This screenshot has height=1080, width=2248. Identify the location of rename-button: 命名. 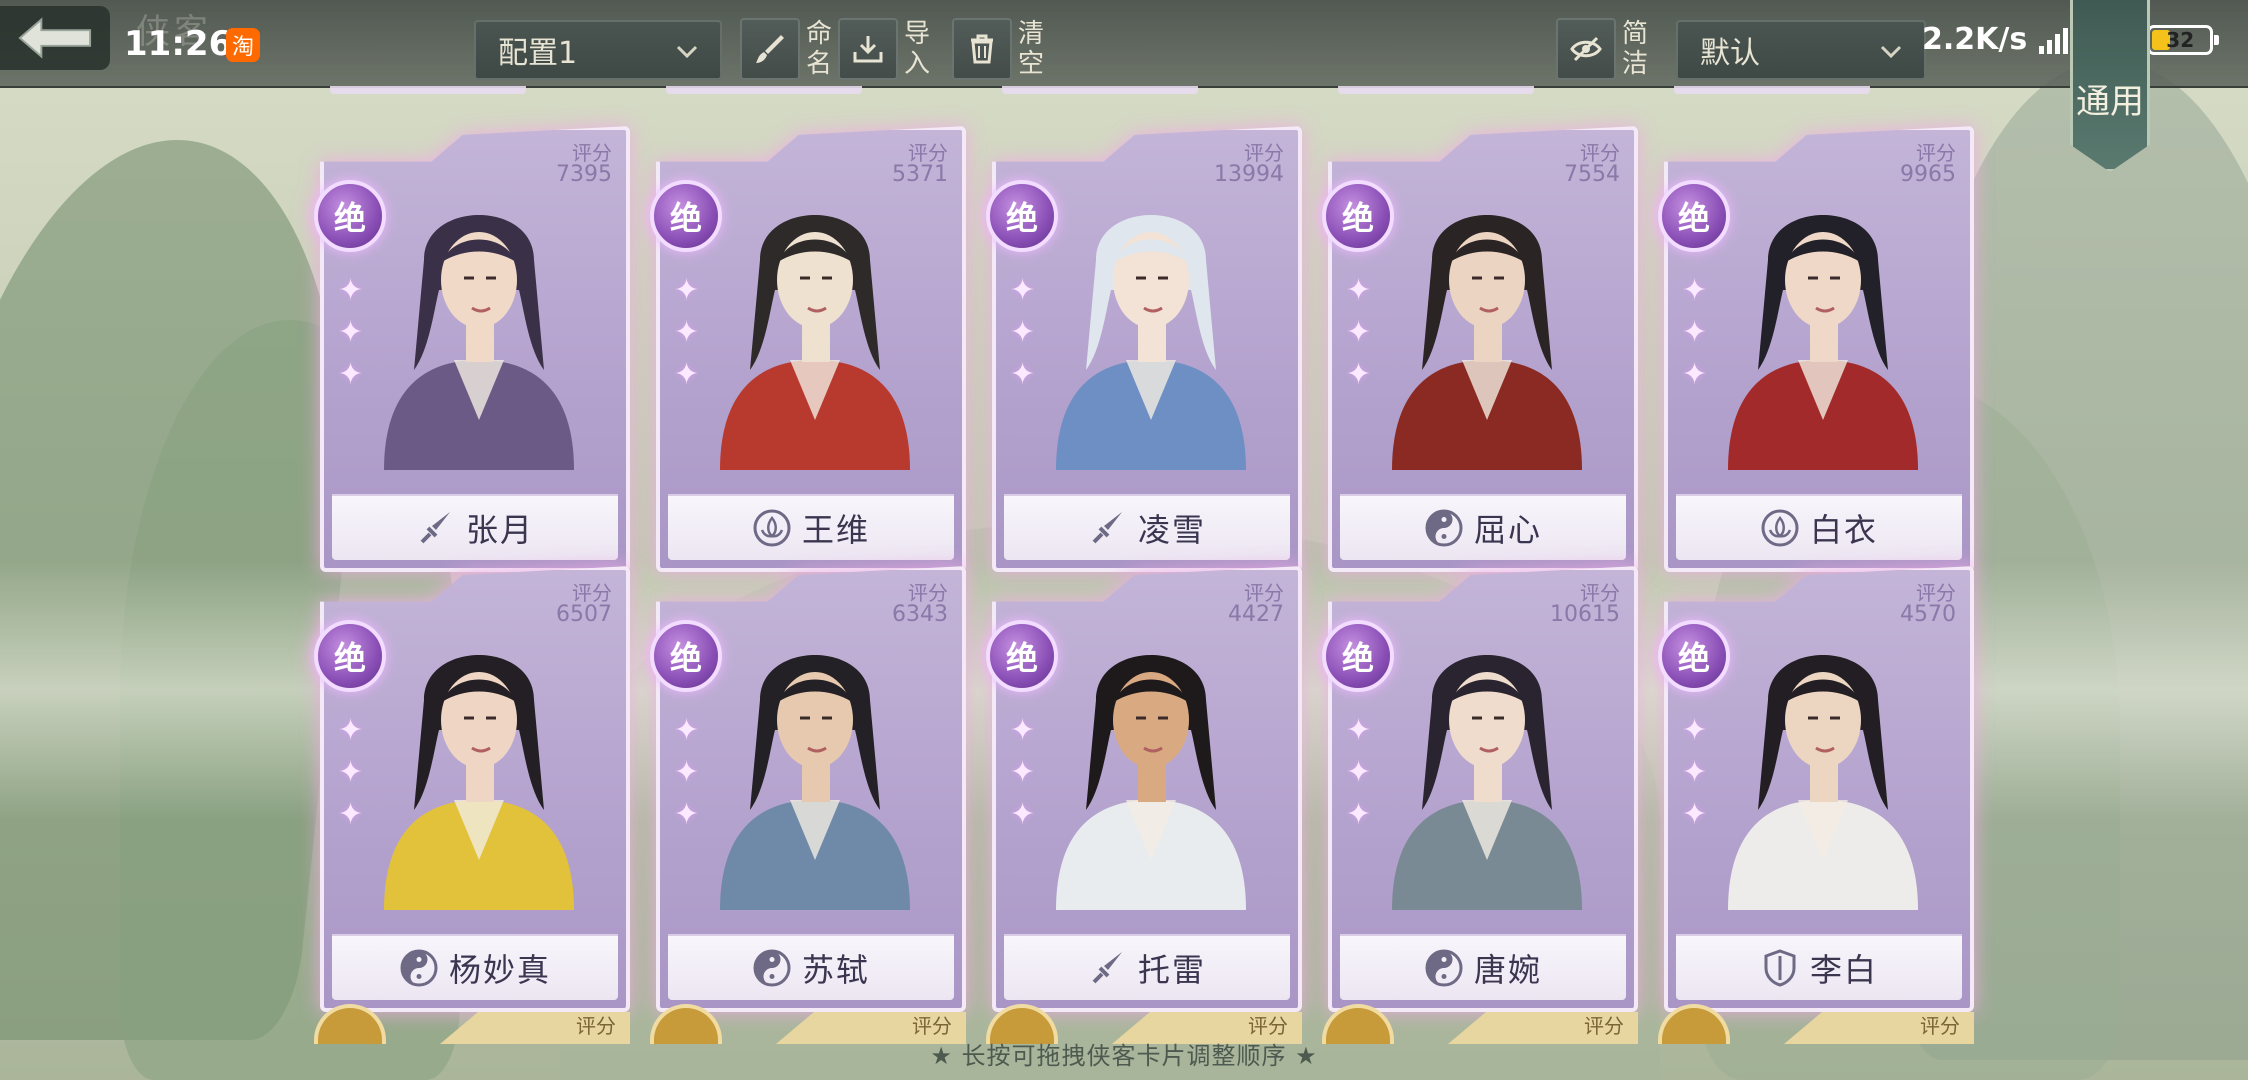
(787, 49).